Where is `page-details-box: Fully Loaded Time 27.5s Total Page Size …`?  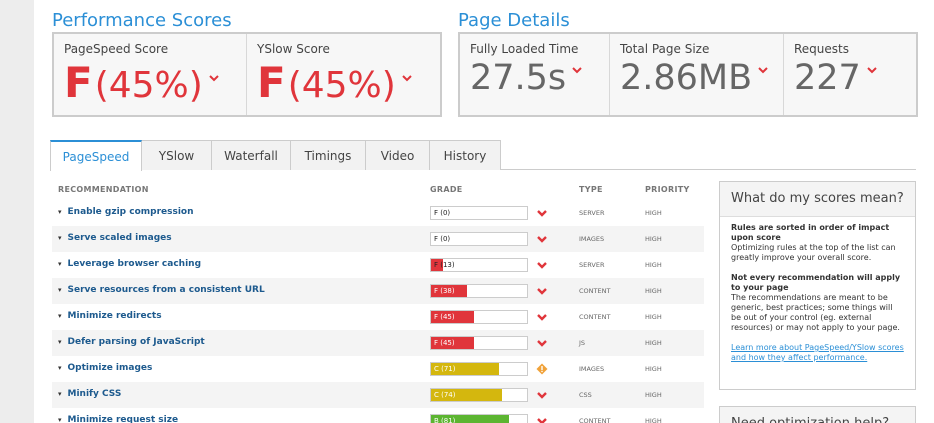
page-details-box: Fully Loaded Time 27.5s Total Page Size … is located at coordinates (688, 74).